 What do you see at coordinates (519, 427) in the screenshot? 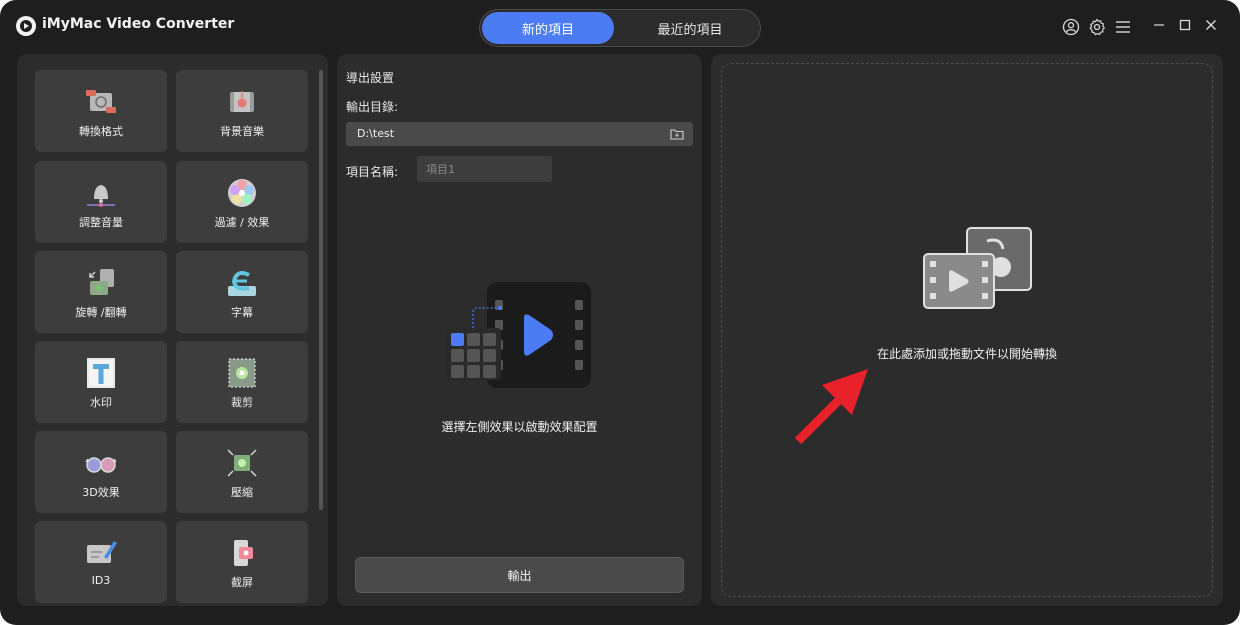
I see `effects-hint-text: 選擇左側效果以啟動效果配置` at bounding box center [519, 427].